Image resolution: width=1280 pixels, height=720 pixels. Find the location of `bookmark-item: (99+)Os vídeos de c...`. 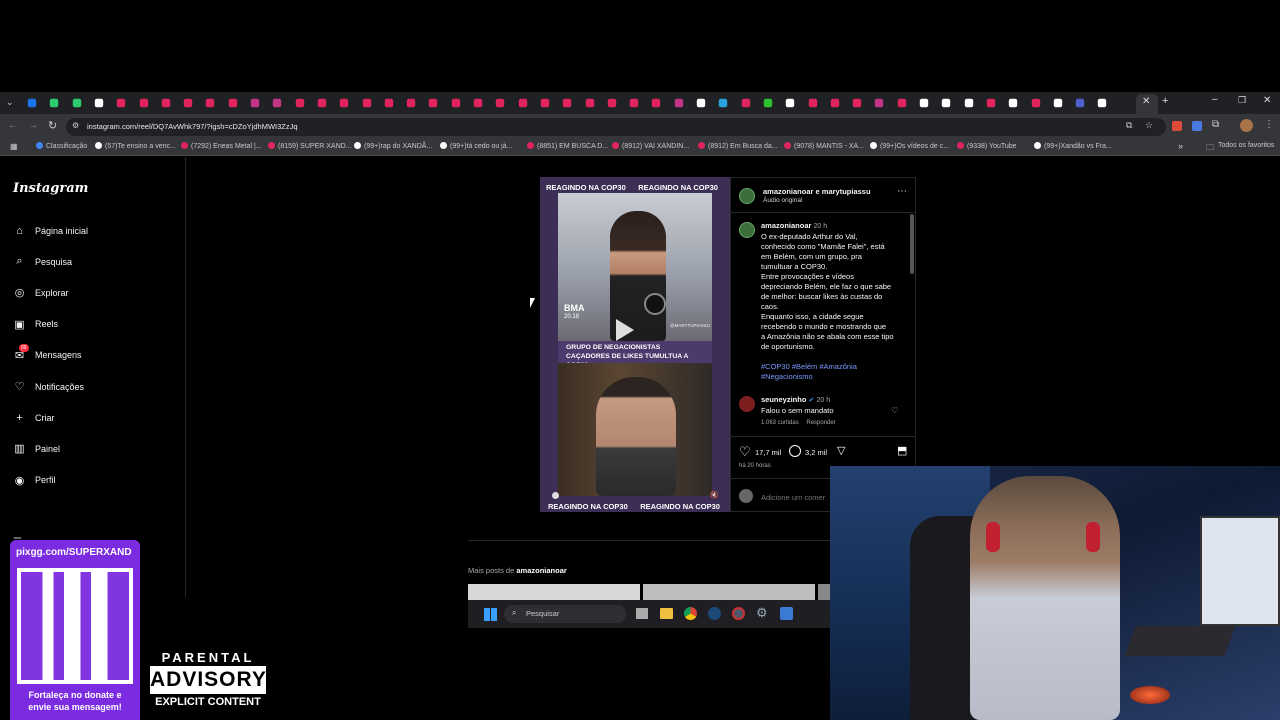

bookmark-item: (99+)Os vídeos de c... is located at coordinates (909, 146).